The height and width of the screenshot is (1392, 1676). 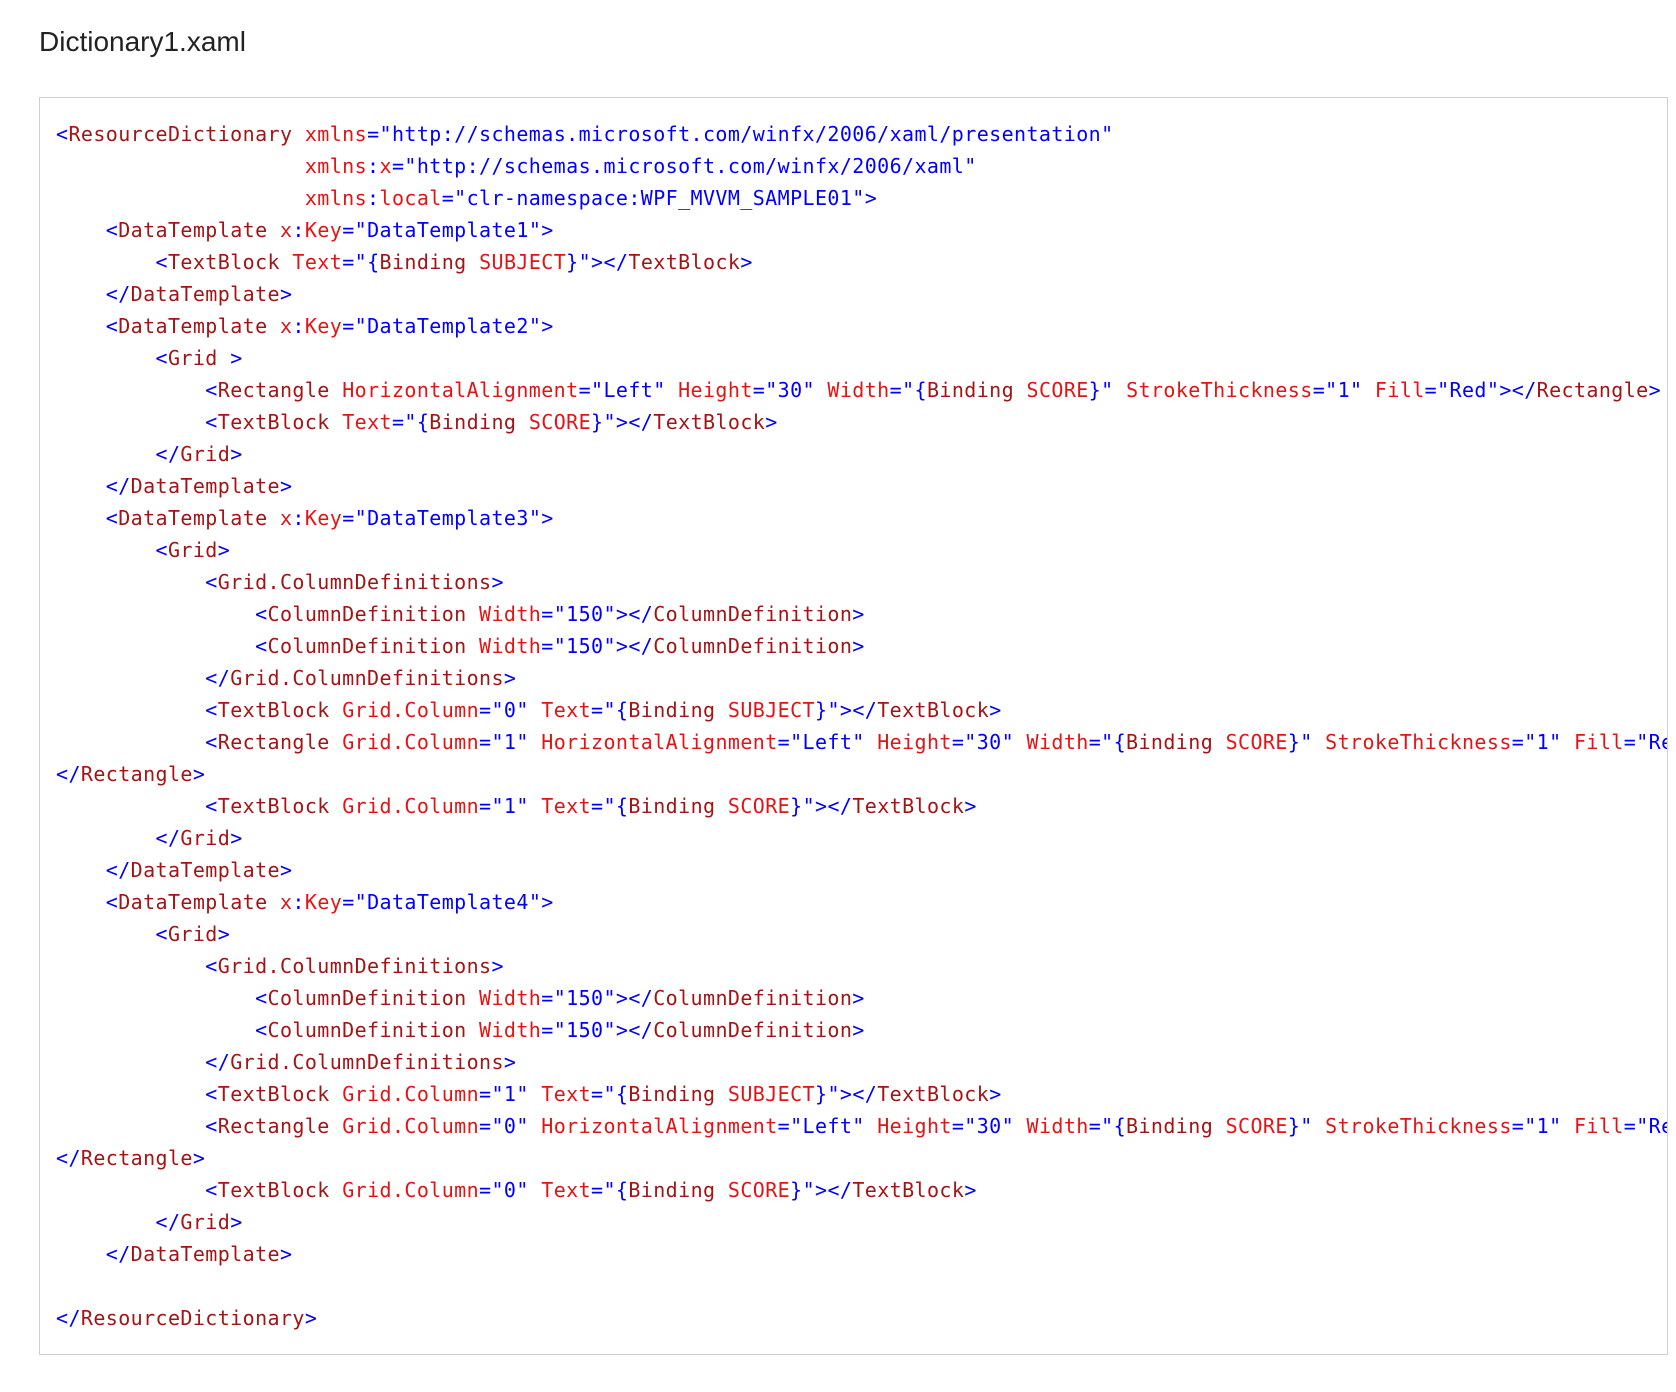 What do you see at coordinates (771, 1094) in the screenshot?
I see `code-token: SUBJECT` at bounding box center [771, 1094].